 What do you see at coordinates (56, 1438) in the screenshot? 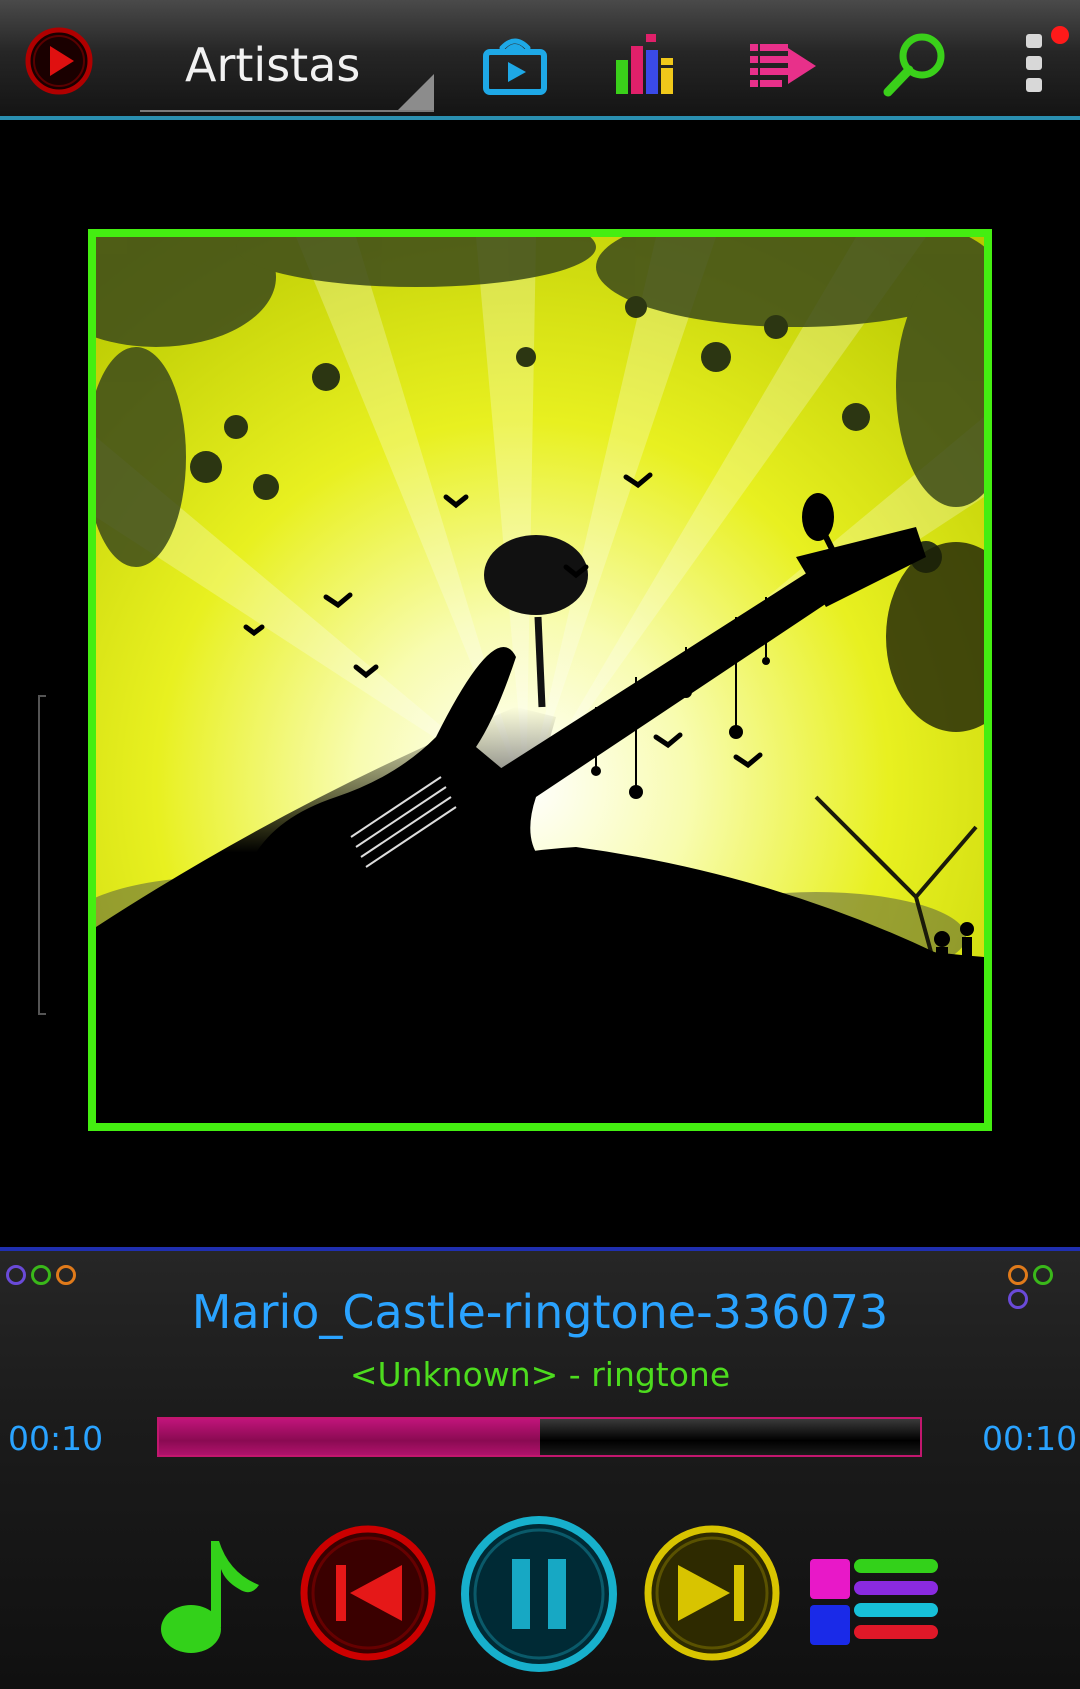
I see `elapsed-time: 00:10` at bounding box center [56, 1438].